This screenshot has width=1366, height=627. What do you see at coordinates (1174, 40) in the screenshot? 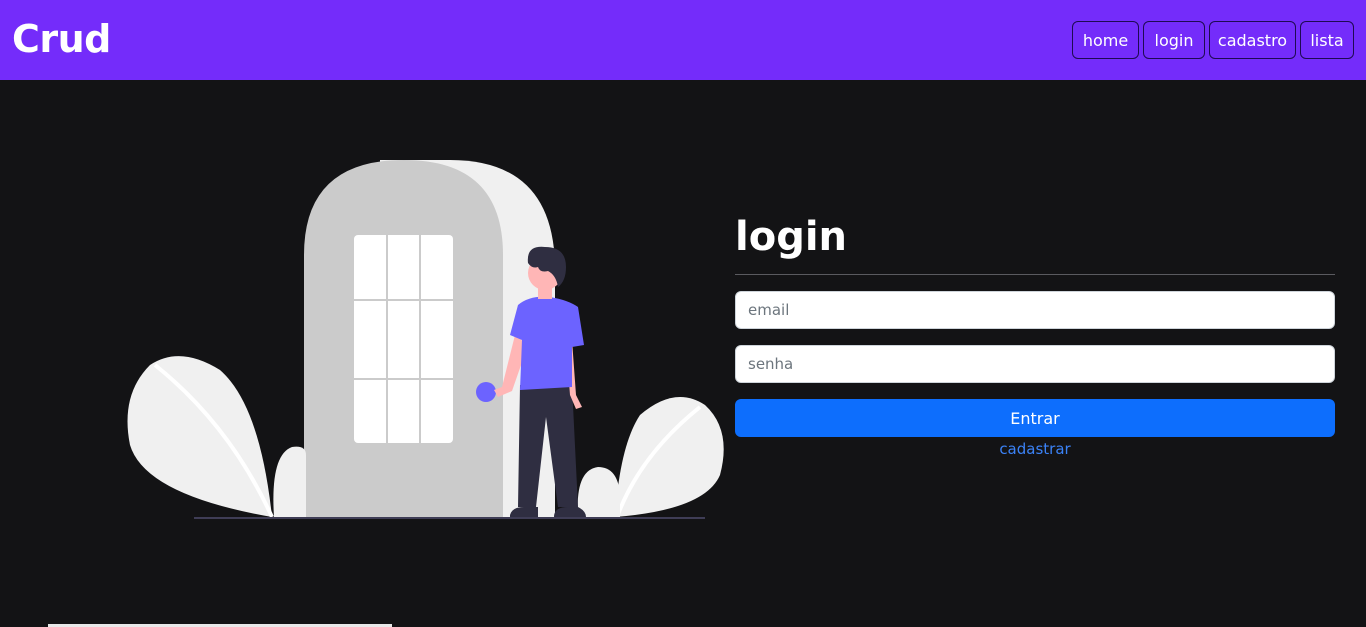
I see `nav-login-button: login` at bounding box center [1174, 40].